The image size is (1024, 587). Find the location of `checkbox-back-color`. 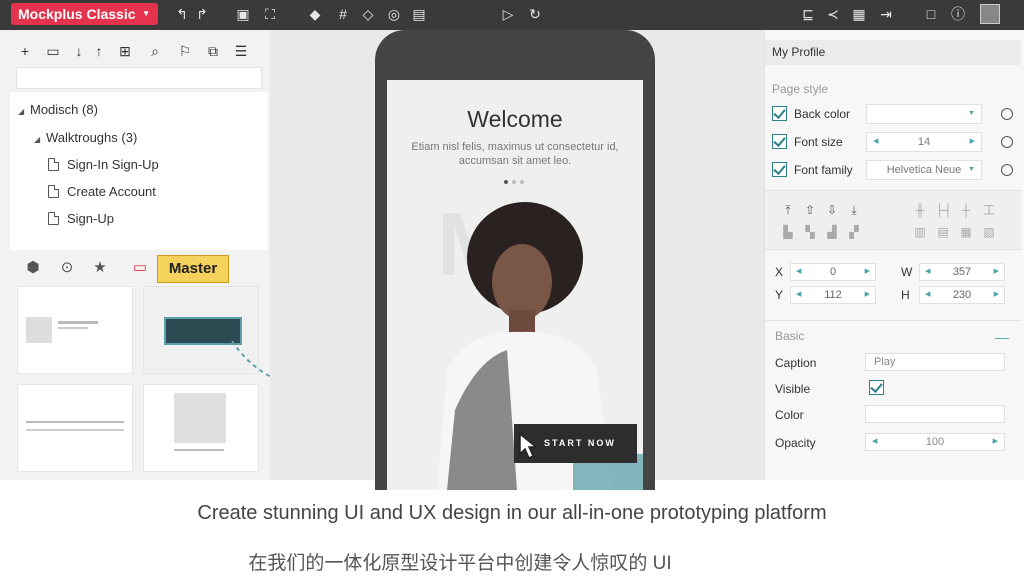

checkbox-back-color is located at coordinates (779, 113).